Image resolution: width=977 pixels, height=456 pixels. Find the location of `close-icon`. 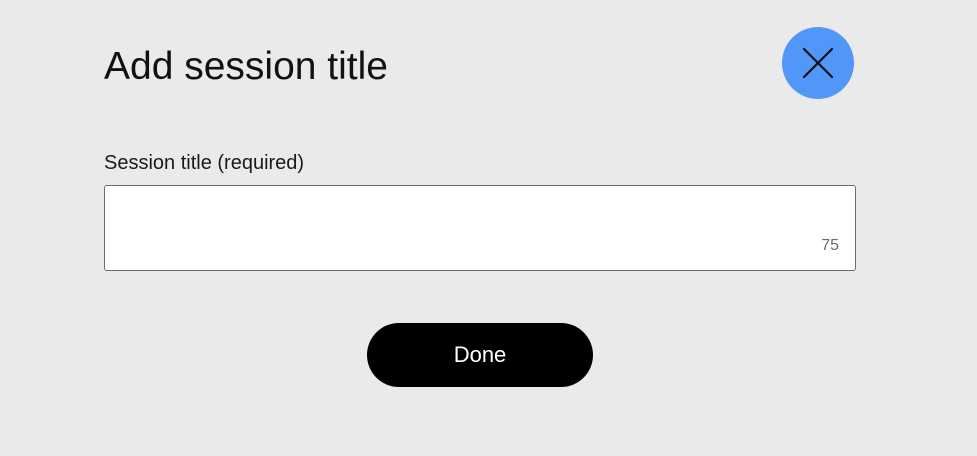

close-icon is located at coordinates (818, 63).